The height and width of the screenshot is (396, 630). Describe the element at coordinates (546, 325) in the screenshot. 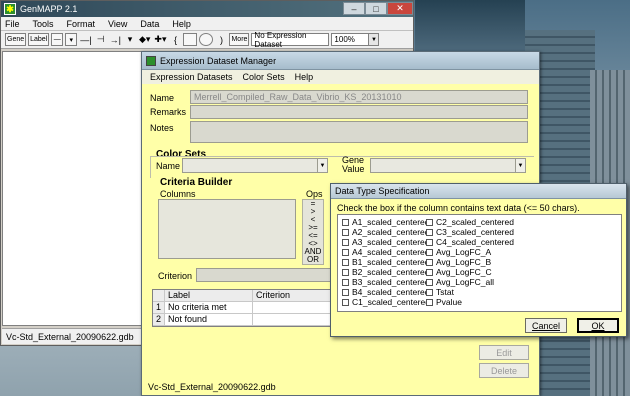

I see `cancel-button: Cancel` at that location.